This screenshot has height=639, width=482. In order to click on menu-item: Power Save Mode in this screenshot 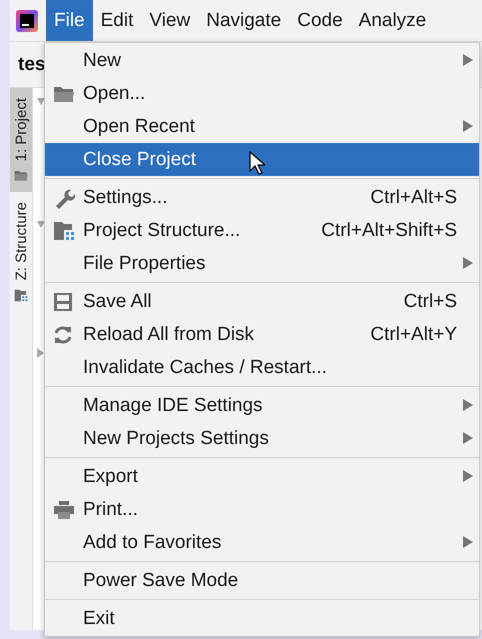, I will do `click(262, 580)`.